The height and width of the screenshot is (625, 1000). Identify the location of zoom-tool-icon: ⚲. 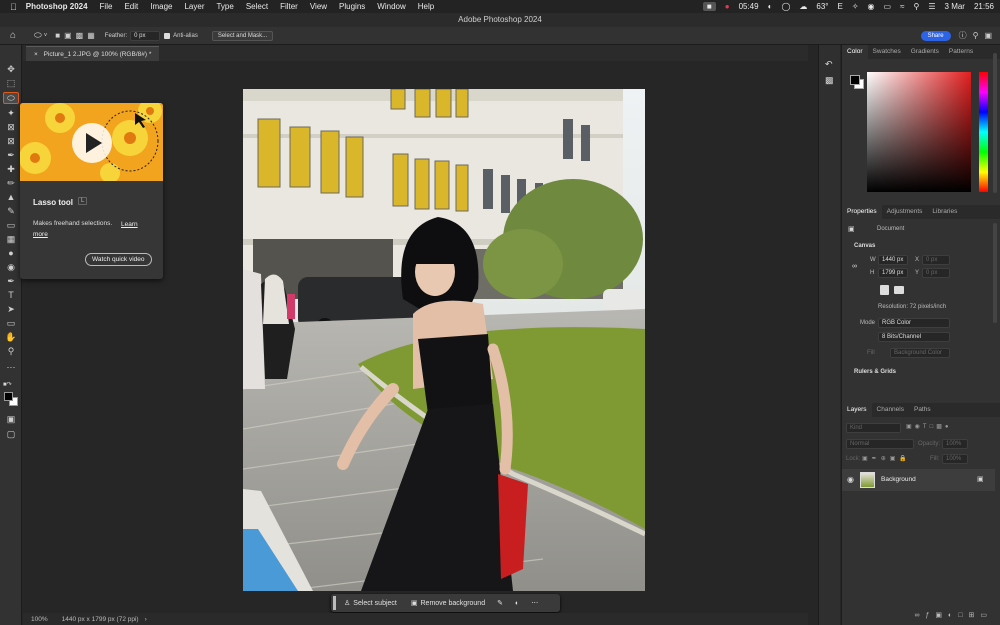
(11, 351).